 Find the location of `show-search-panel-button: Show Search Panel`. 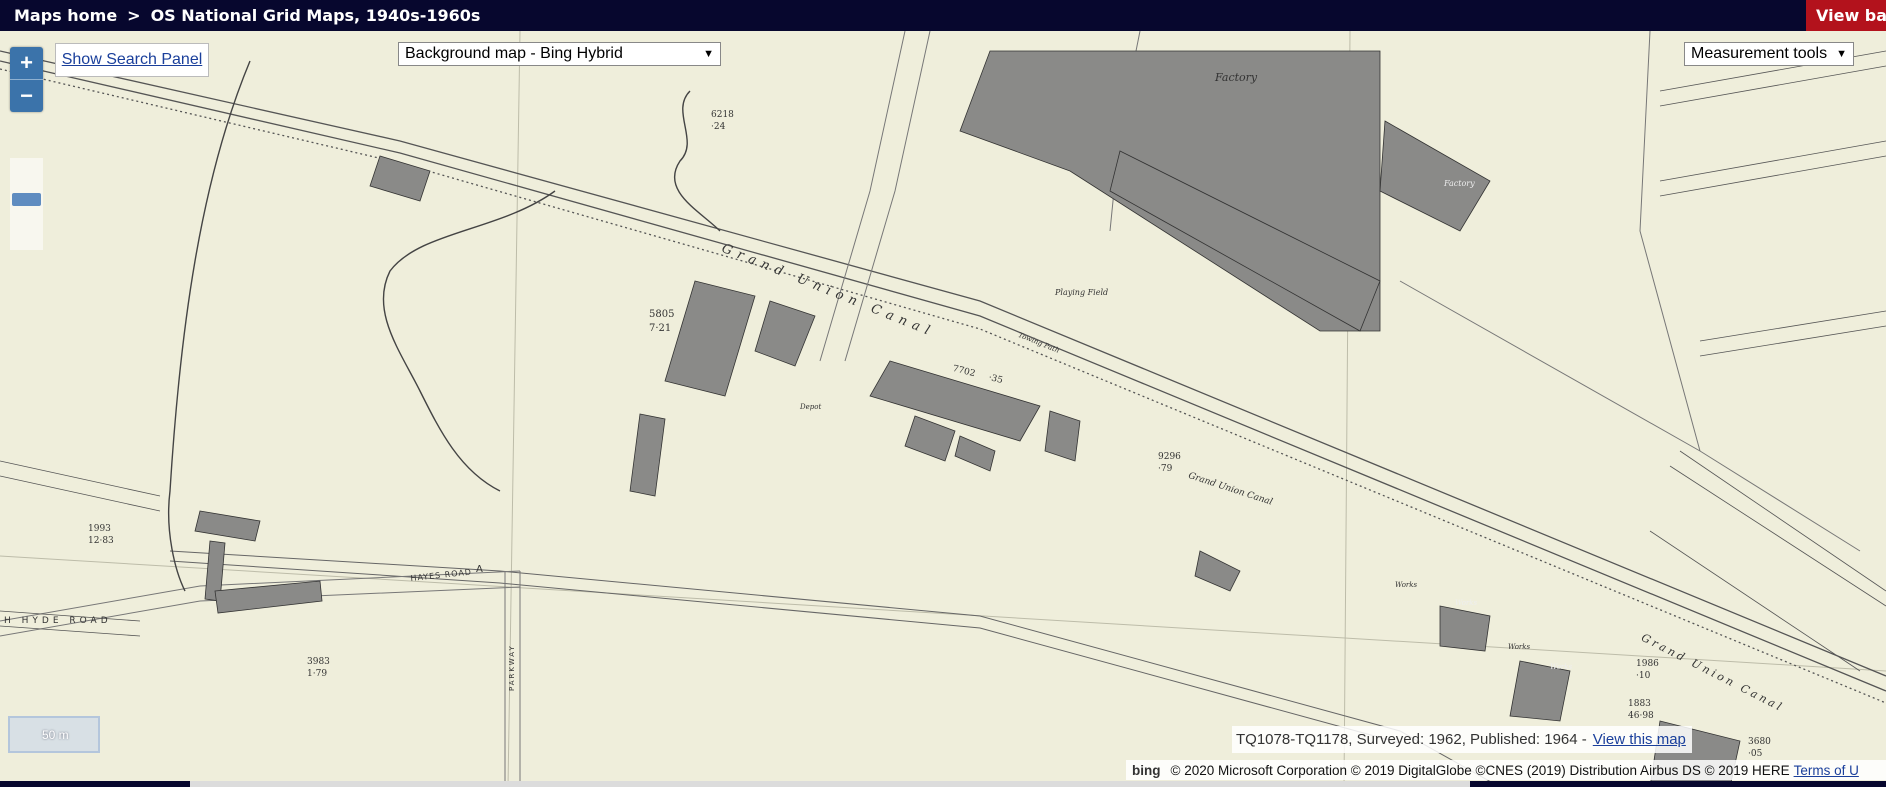

show-search-panel-button: Show Search Panel is located at coordinates (132, 60).